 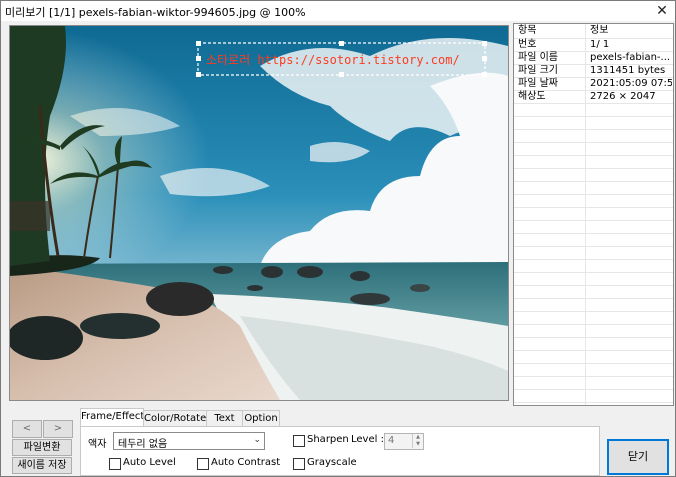 What do you see at coordinates (299, 441) in the screenshot?
I see `sharpen-checkbox` at bounding box center [299, 441].